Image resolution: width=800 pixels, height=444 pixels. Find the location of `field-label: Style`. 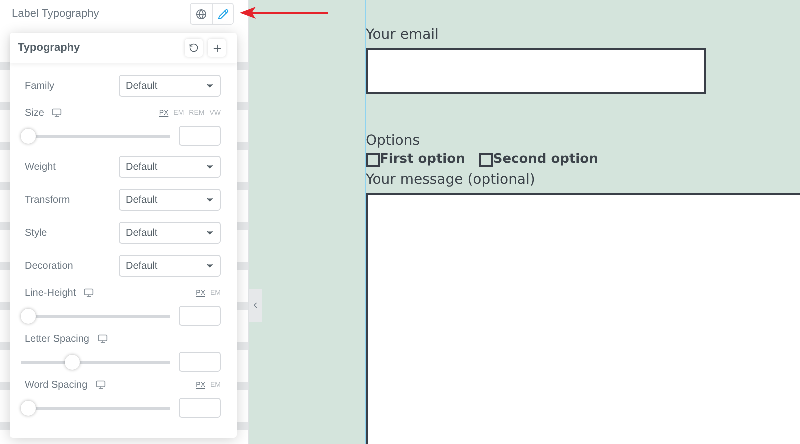

field-label: Style is located at coordinates (36, 233).